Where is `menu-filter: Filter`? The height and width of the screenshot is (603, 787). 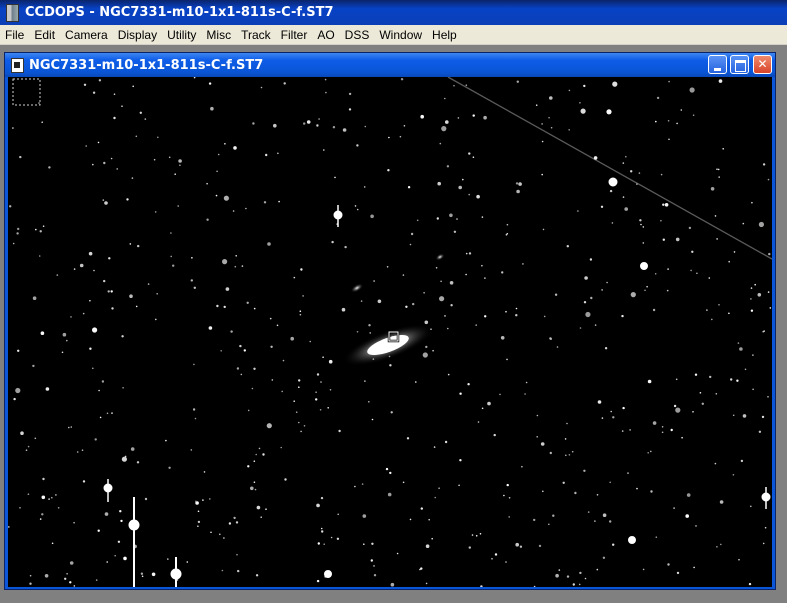 menu-filter: Filter is located at coordinates (294, 35).